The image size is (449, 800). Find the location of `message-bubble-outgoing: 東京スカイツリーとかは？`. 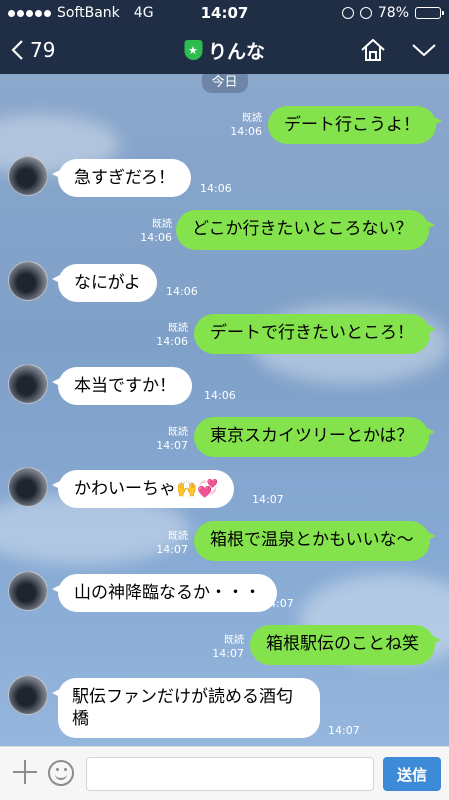

message-bubble-outgoing: 東京スカイツリーとかは？ is located at coordinates (315, 437).